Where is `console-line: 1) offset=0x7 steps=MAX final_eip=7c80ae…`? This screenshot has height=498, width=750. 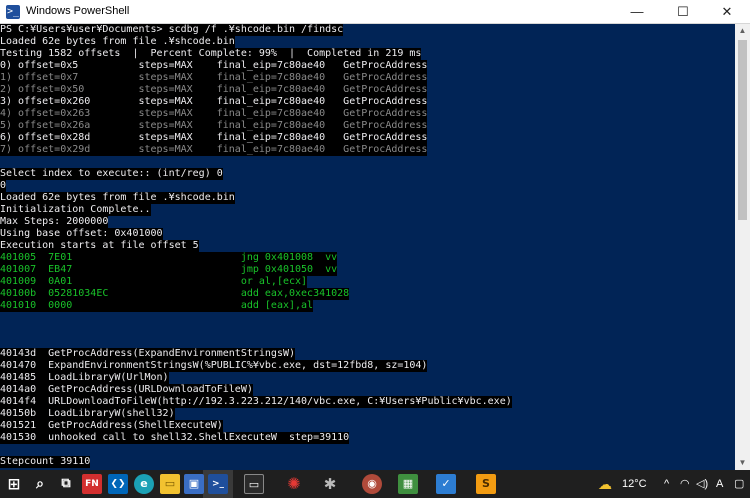 console-line: 1) offset=0x7 steps=MAX final_eip=7c80ae… is located at coordinates (214, 78).